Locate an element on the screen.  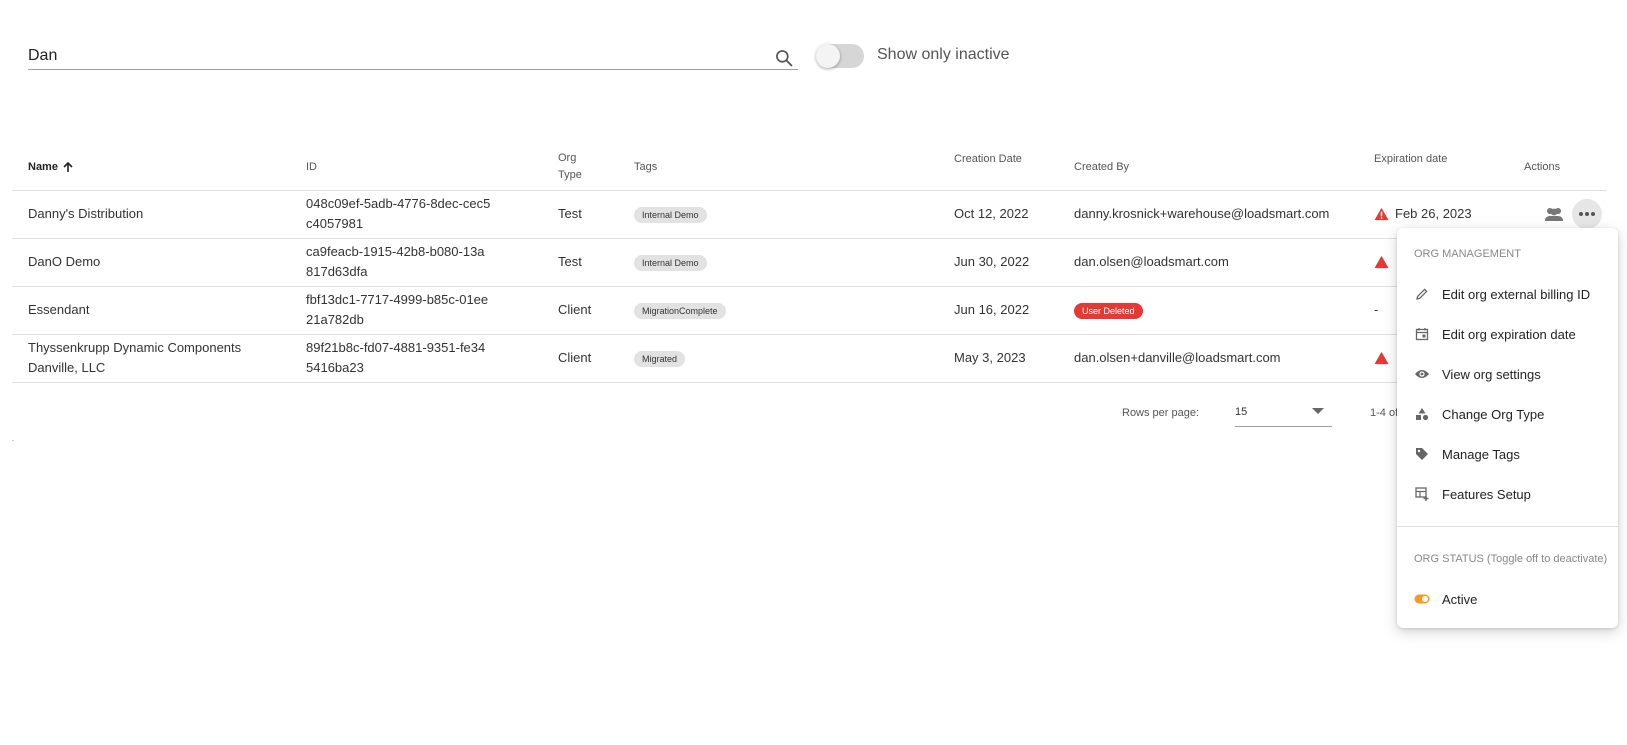
search-input is located at coordinates (378, 54).